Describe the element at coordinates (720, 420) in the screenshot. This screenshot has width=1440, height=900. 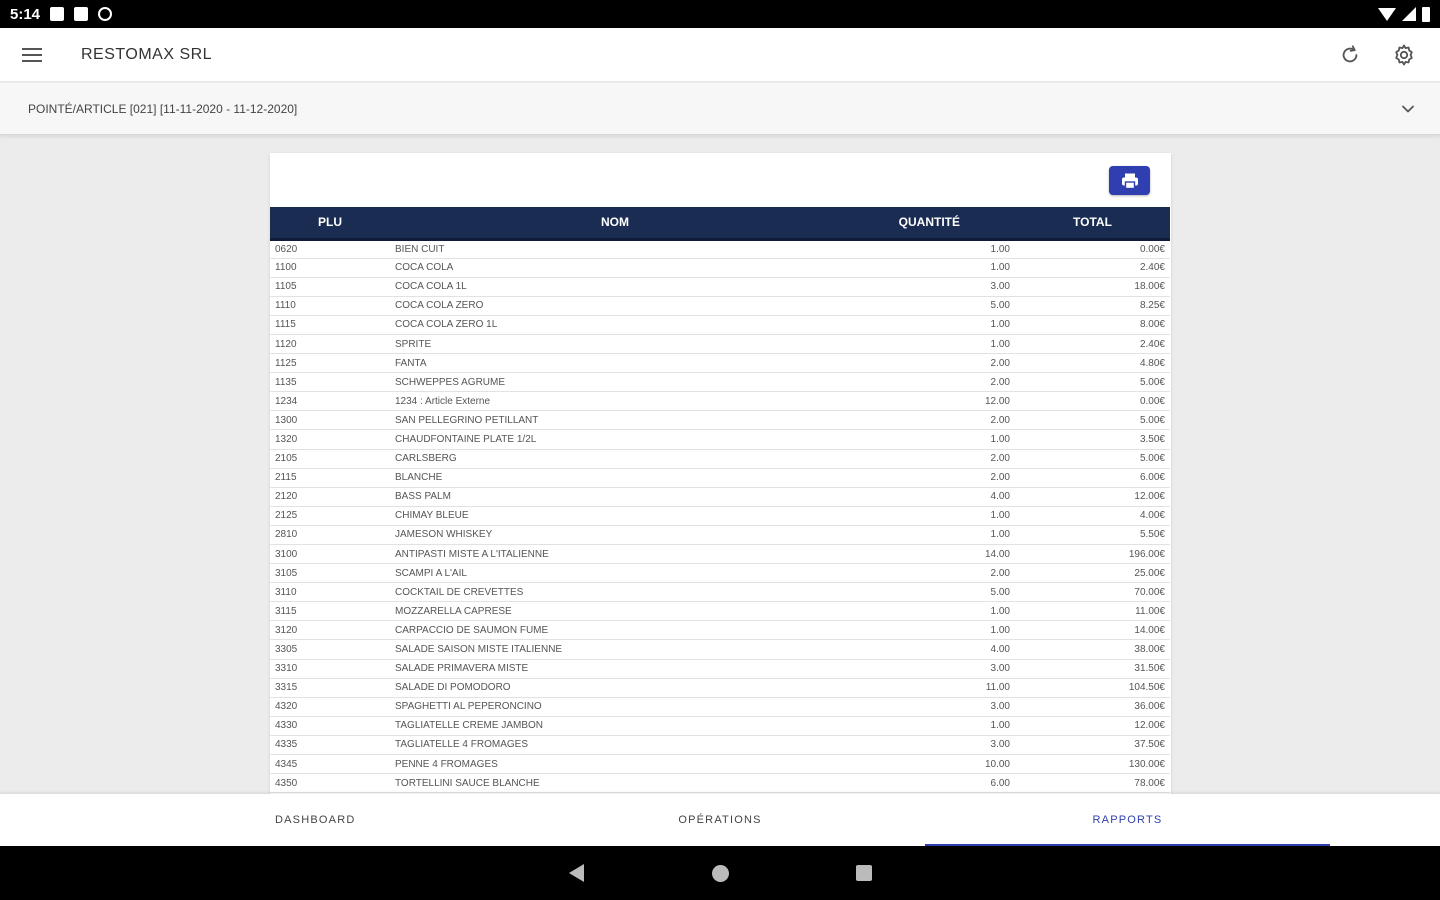
I see `table-row: 1300 SAN PELLEGRINO PETILLANT 2.00 5.00€` at that location.